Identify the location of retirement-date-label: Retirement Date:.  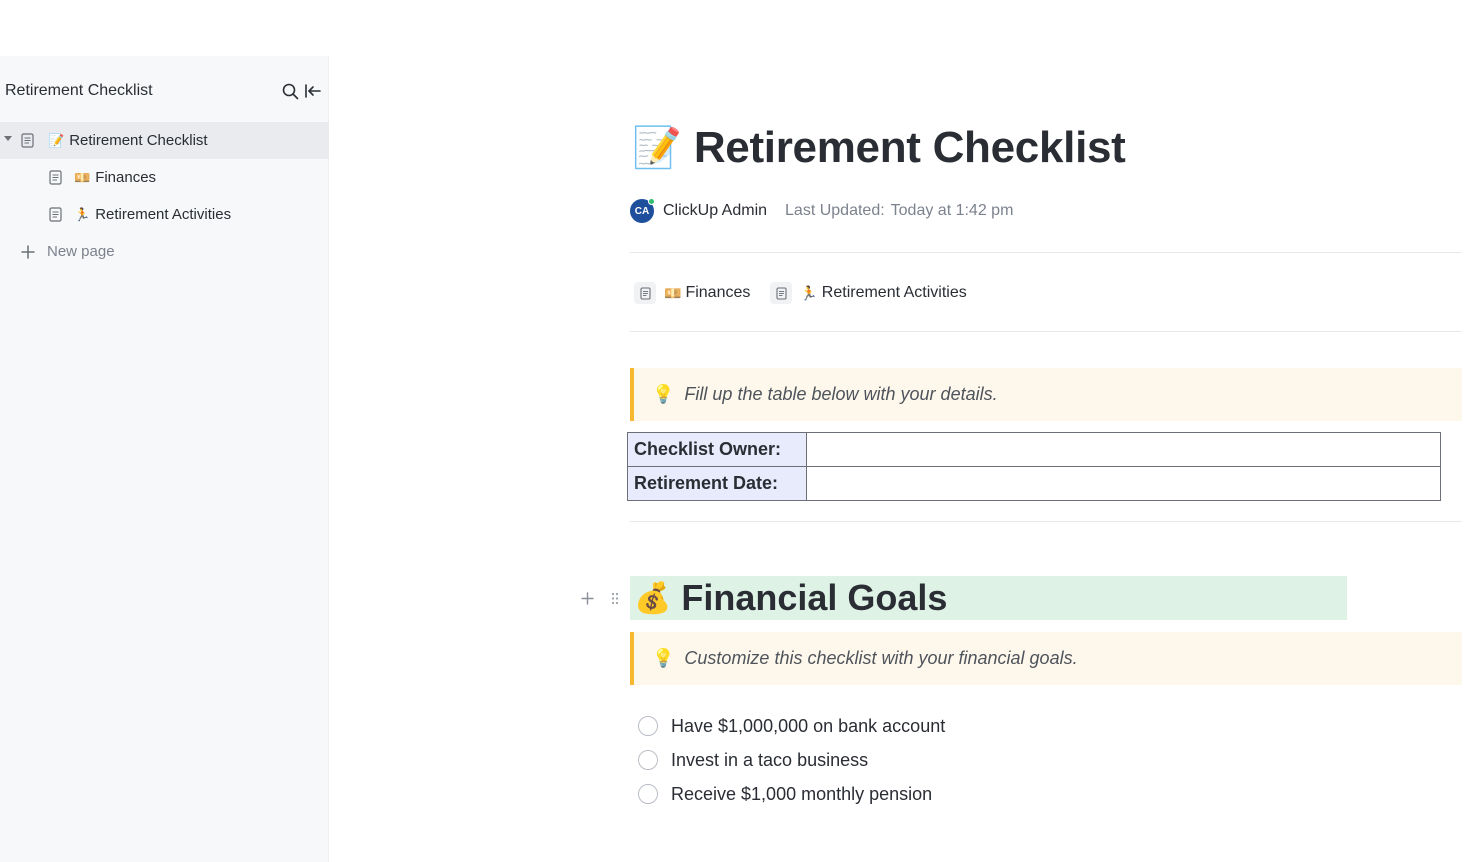
(717, 483).